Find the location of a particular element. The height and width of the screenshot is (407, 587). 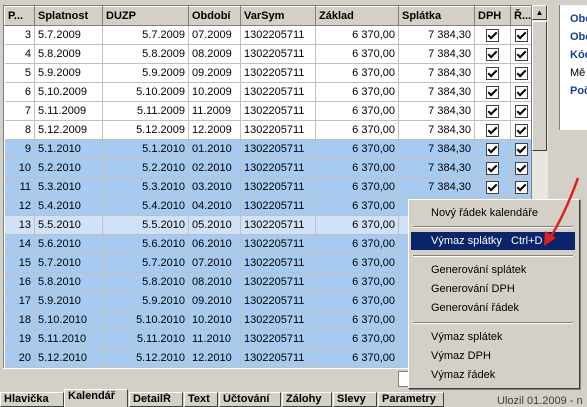

cell-duzp: 5.11.2009 is located at coordinates (145, 111).